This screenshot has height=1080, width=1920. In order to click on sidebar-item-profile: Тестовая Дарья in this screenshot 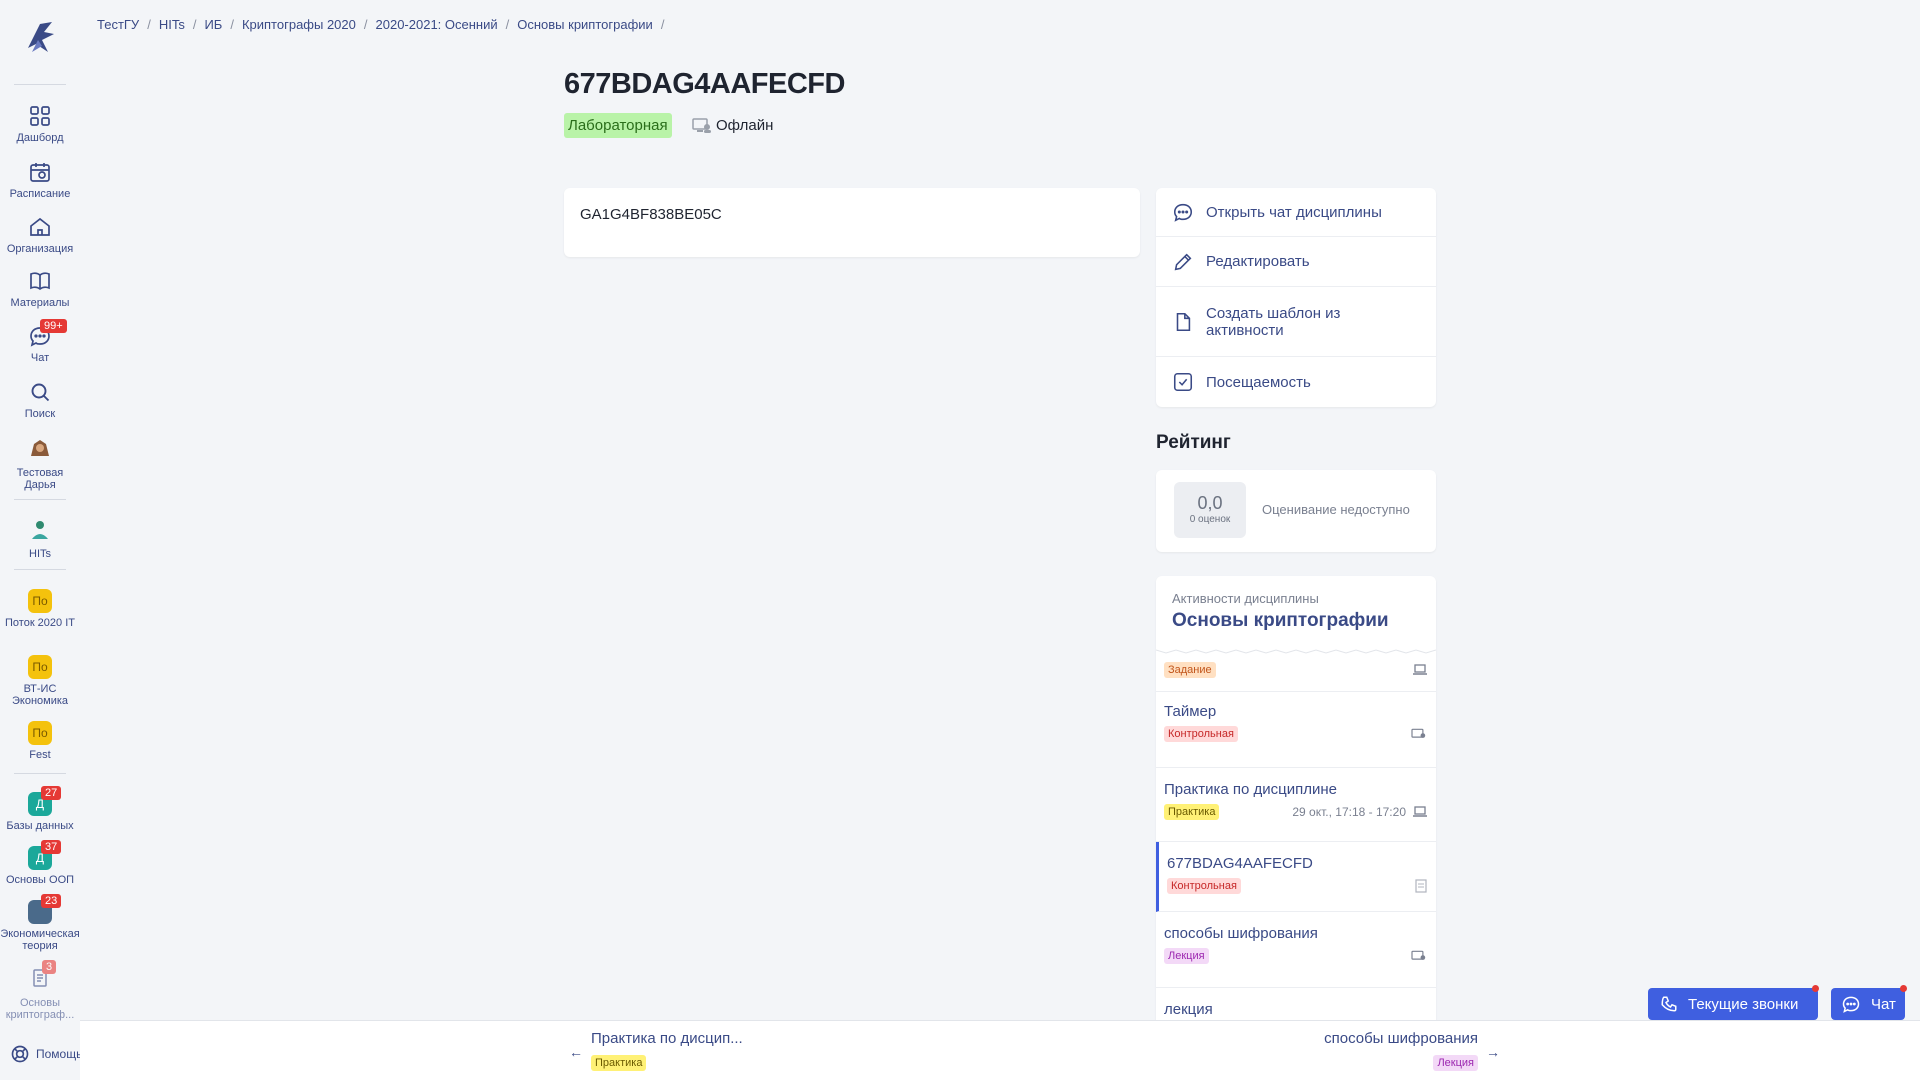, I will do `click(40, 463)`.